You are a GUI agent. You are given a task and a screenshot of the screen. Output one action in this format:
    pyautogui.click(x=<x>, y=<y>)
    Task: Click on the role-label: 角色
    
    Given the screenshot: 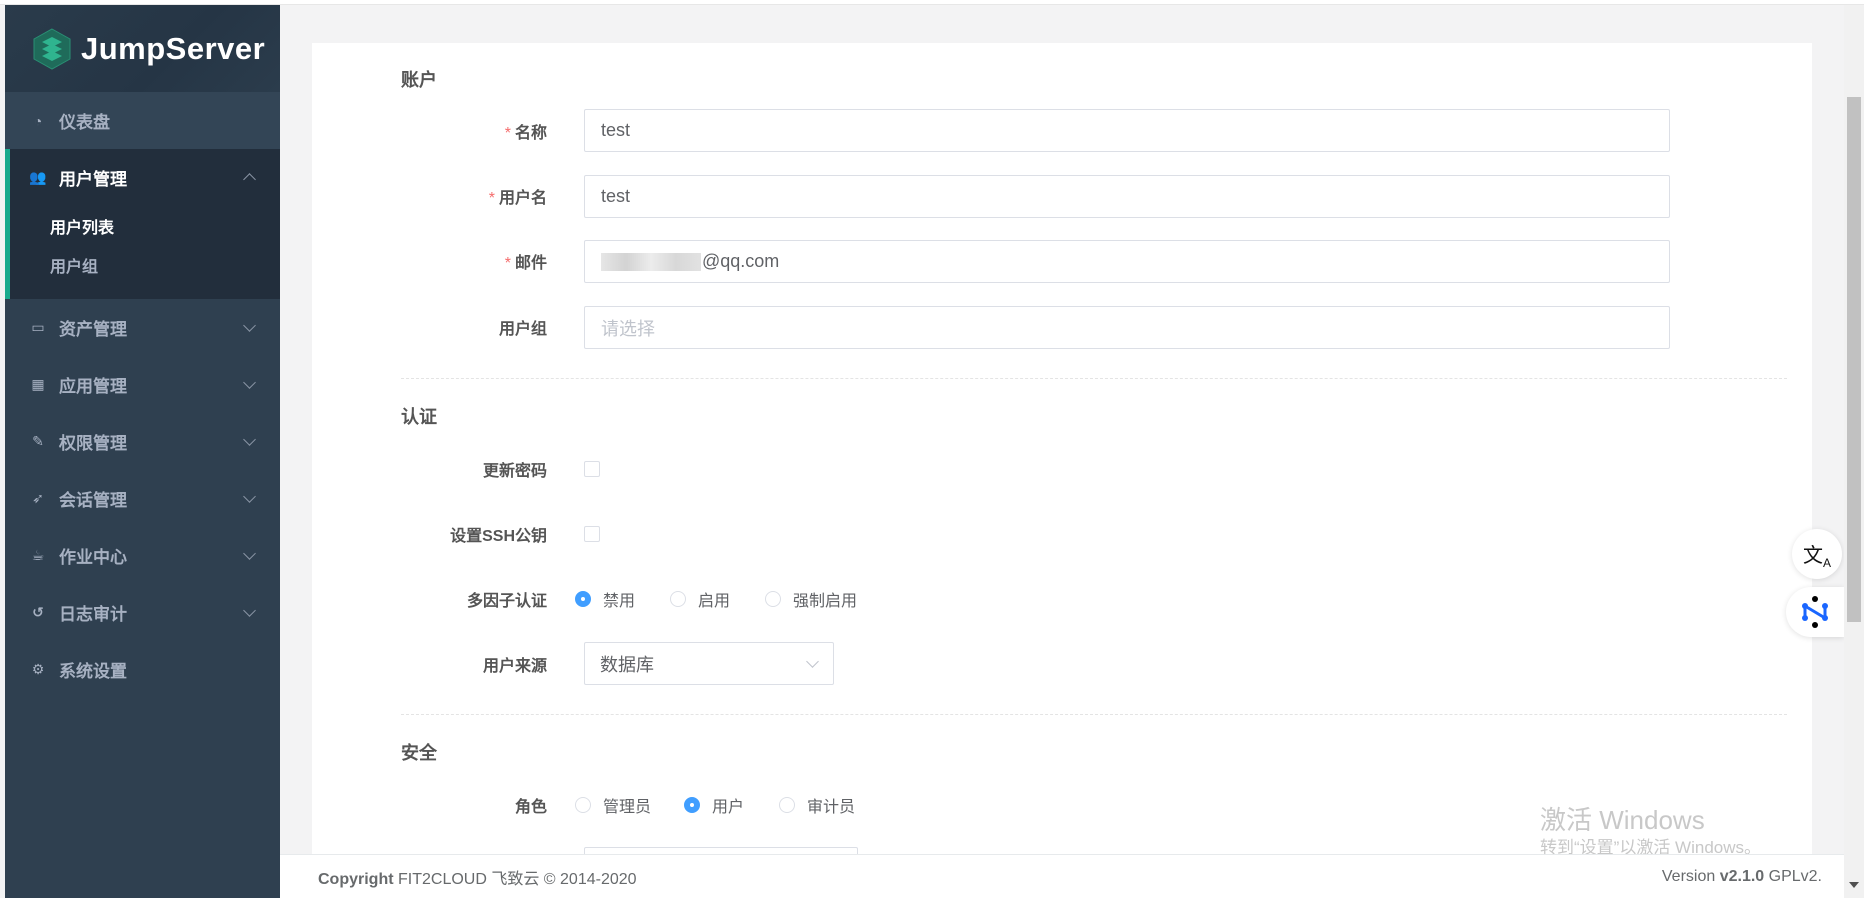 What is the action you would take?
    pyautogui.click(x=530, y=807)
    